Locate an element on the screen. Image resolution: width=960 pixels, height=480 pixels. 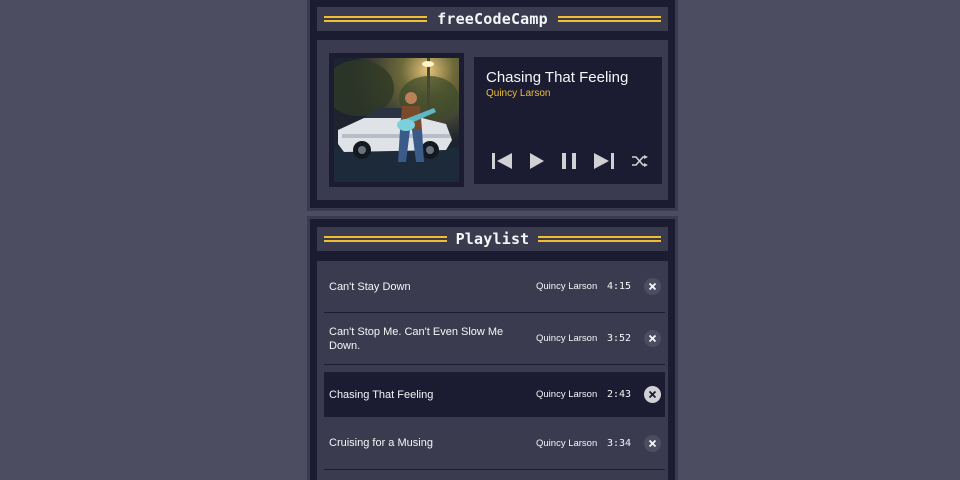
next-button is located at coordinates (604, 161).